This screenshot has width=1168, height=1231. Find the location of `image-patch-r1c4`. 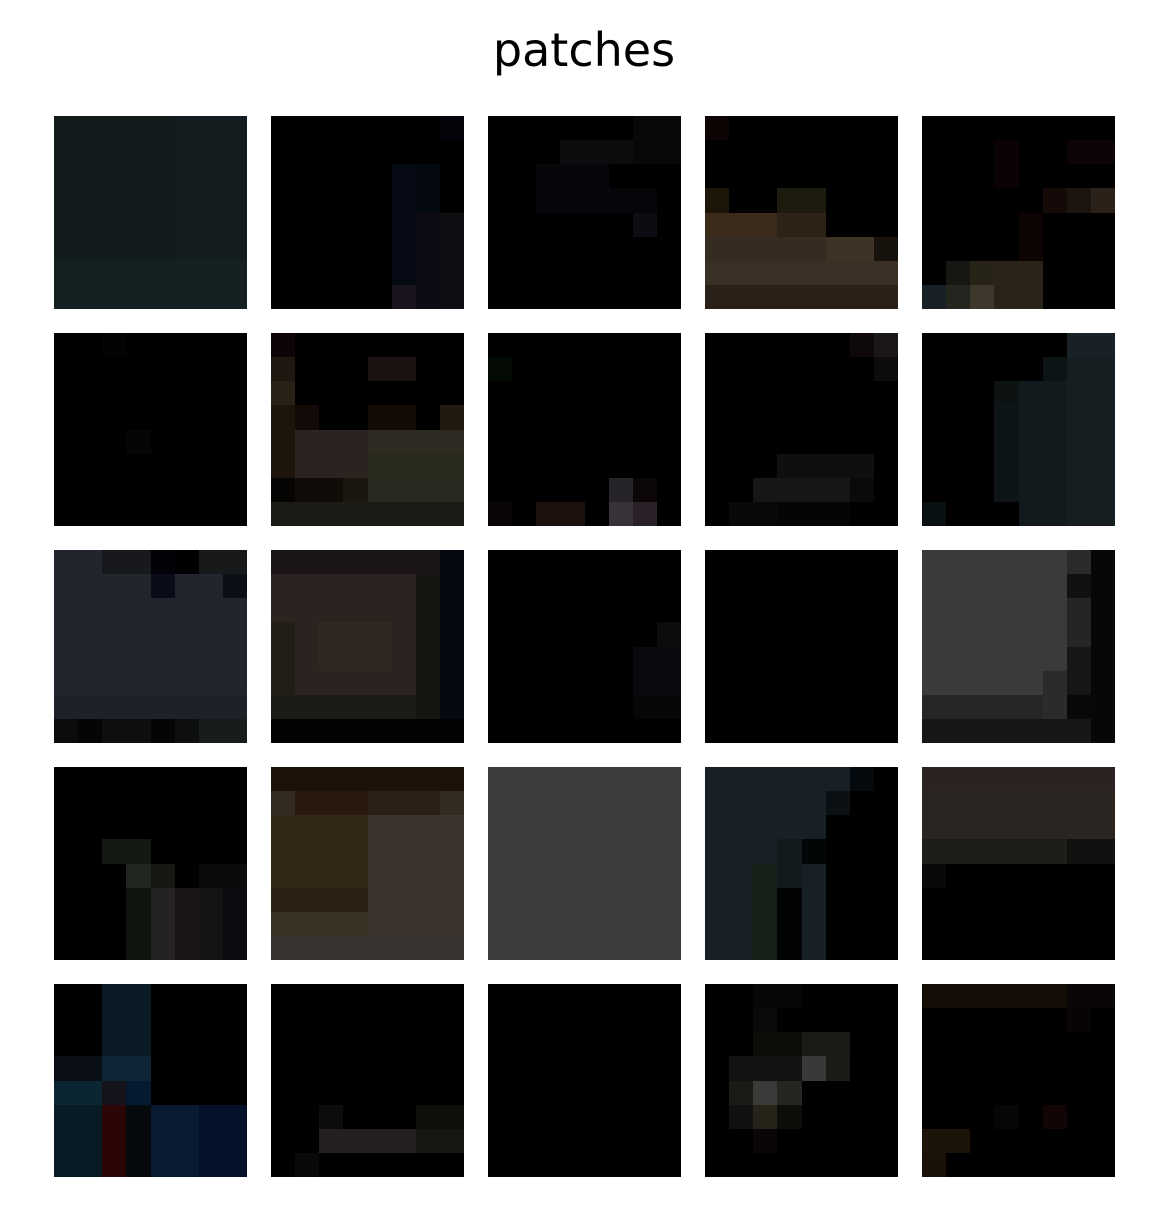

image-patch-r1c4 is located at coordinates (801, 212).